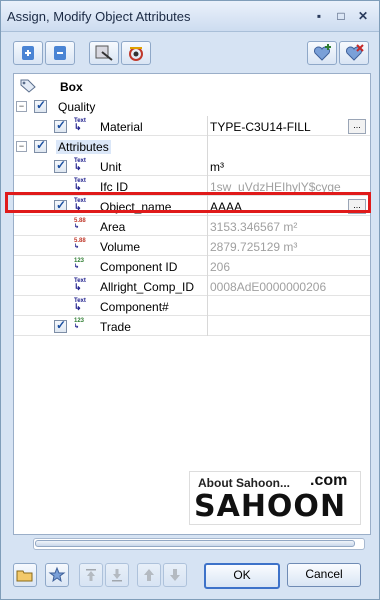 The image size is (380, 600). Describe the element at coordinates (270, 506) in the screenshot. I see `logo-brand-text: SAHOON` at that location.